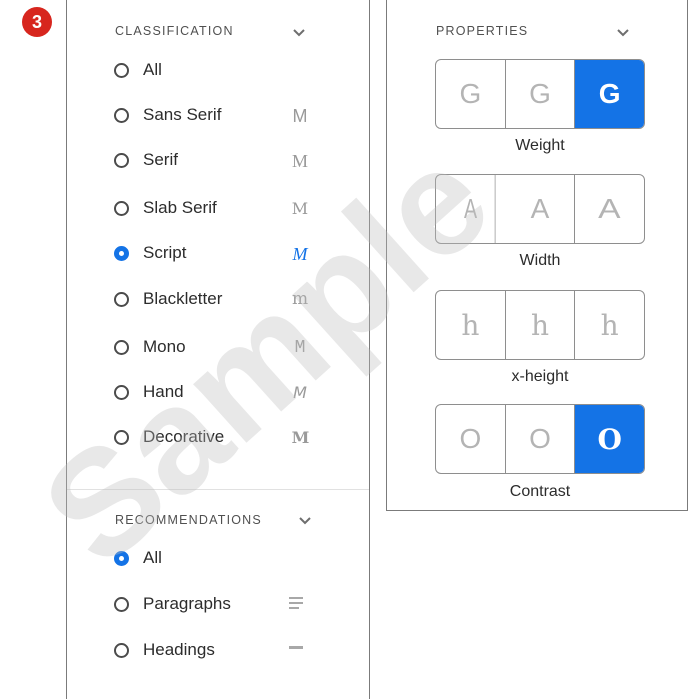  Describe the element at coordinates (164, 346) in the screenshot. I see `option-label: Mono` at that location.